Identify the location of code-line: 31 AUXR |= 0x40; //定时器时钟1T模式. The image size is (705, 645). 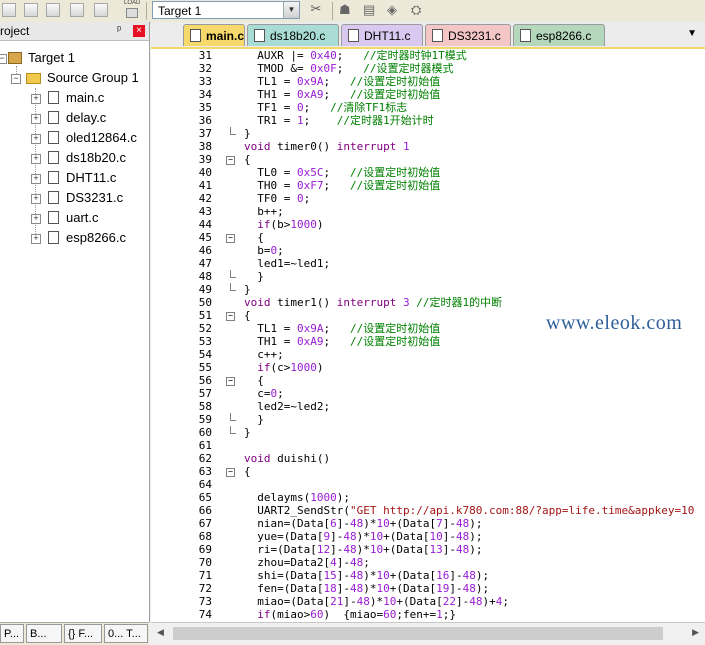
(428, 55).